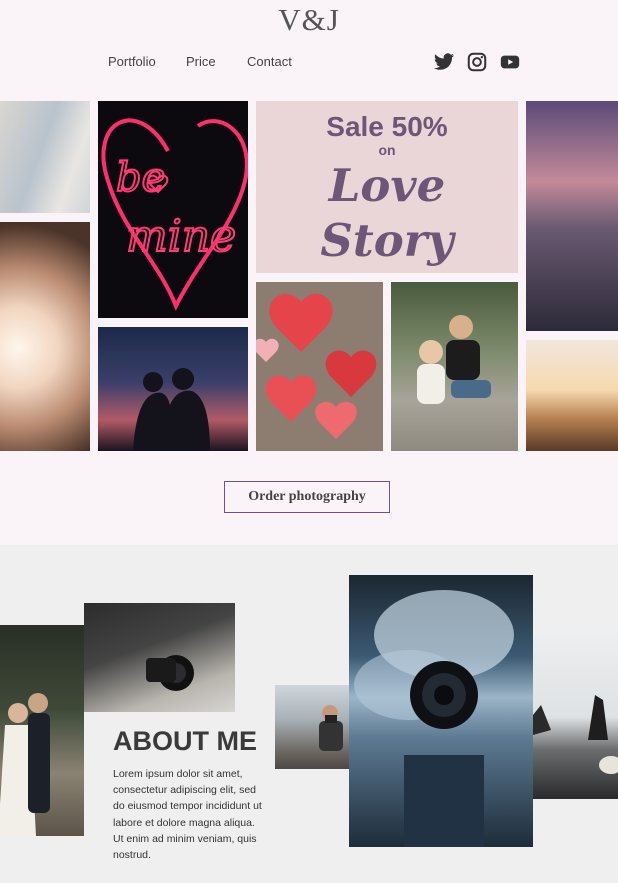 This screenshot has width=618, height=883. Describe the element at coordinates (170, 673) in the screenshot. I see `camera-graphic` at that location.